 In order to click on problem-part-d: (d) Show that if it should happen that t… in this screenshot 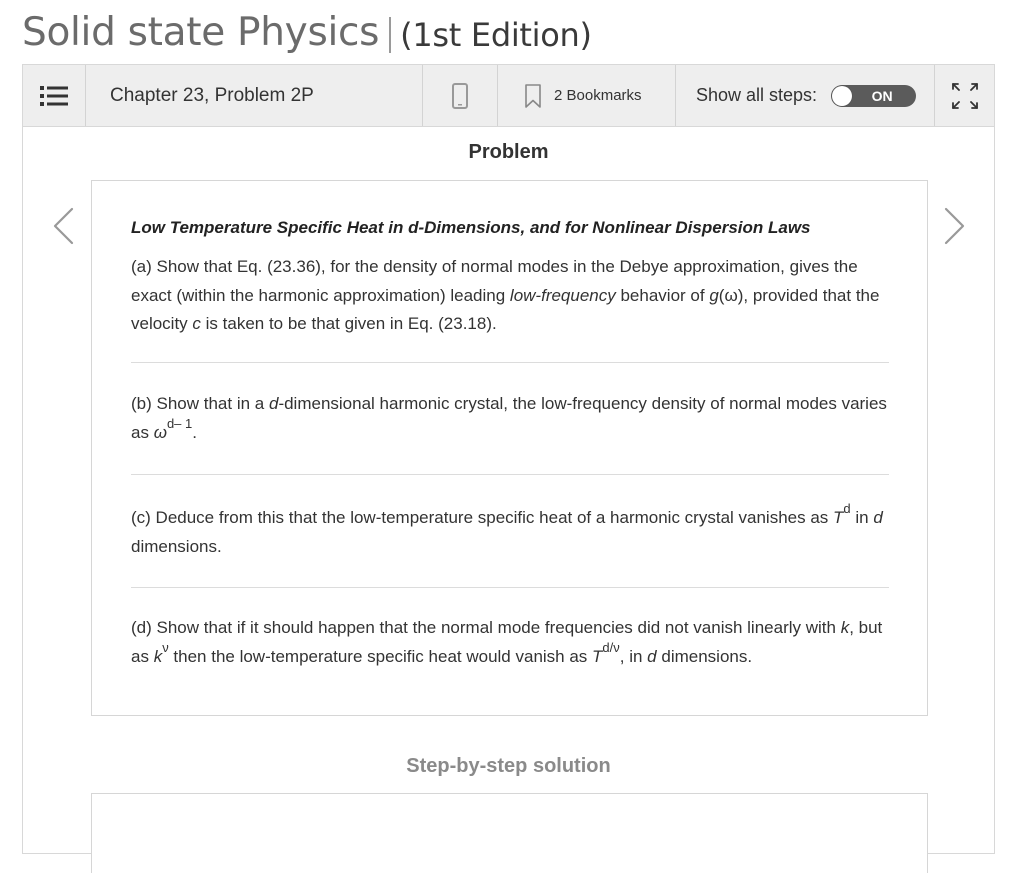, I will do `click(511, 642)`.